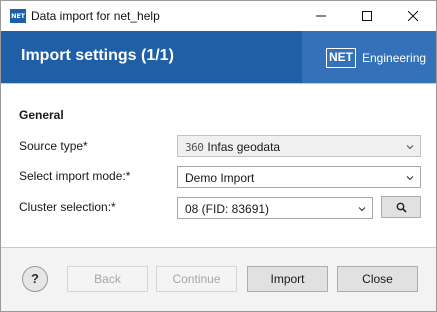 This screenshot has width=437, height=312. Describe the element at coordinates (75, 176) in the screenshot. I see `import-mode-label: Select import mode:*` at that location.